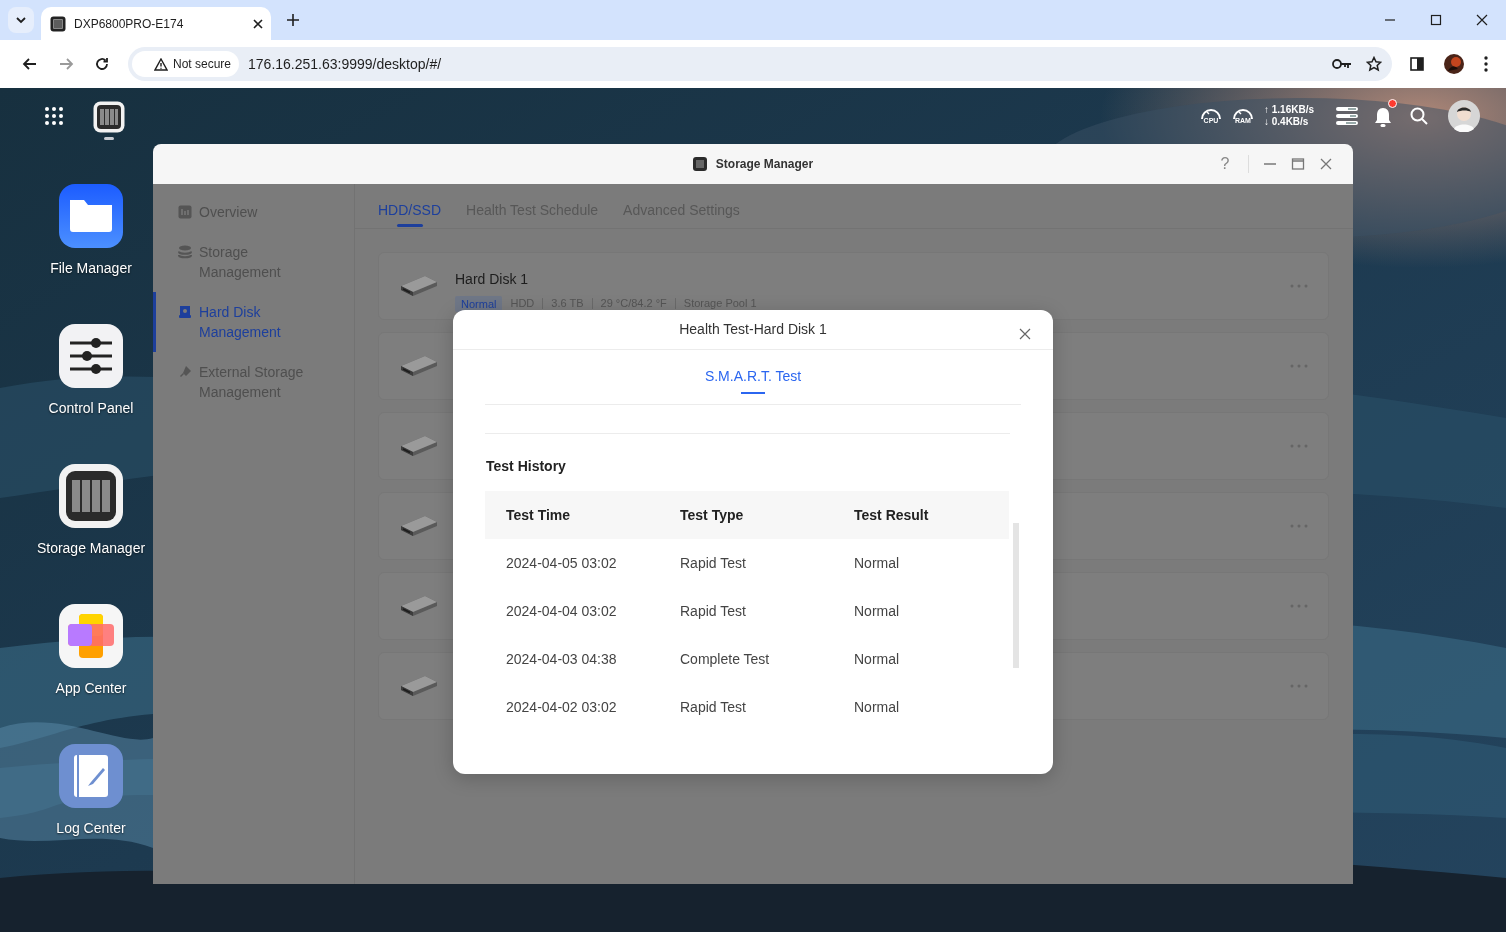  I want to click on chevron-down-icon, so click(21, 20).